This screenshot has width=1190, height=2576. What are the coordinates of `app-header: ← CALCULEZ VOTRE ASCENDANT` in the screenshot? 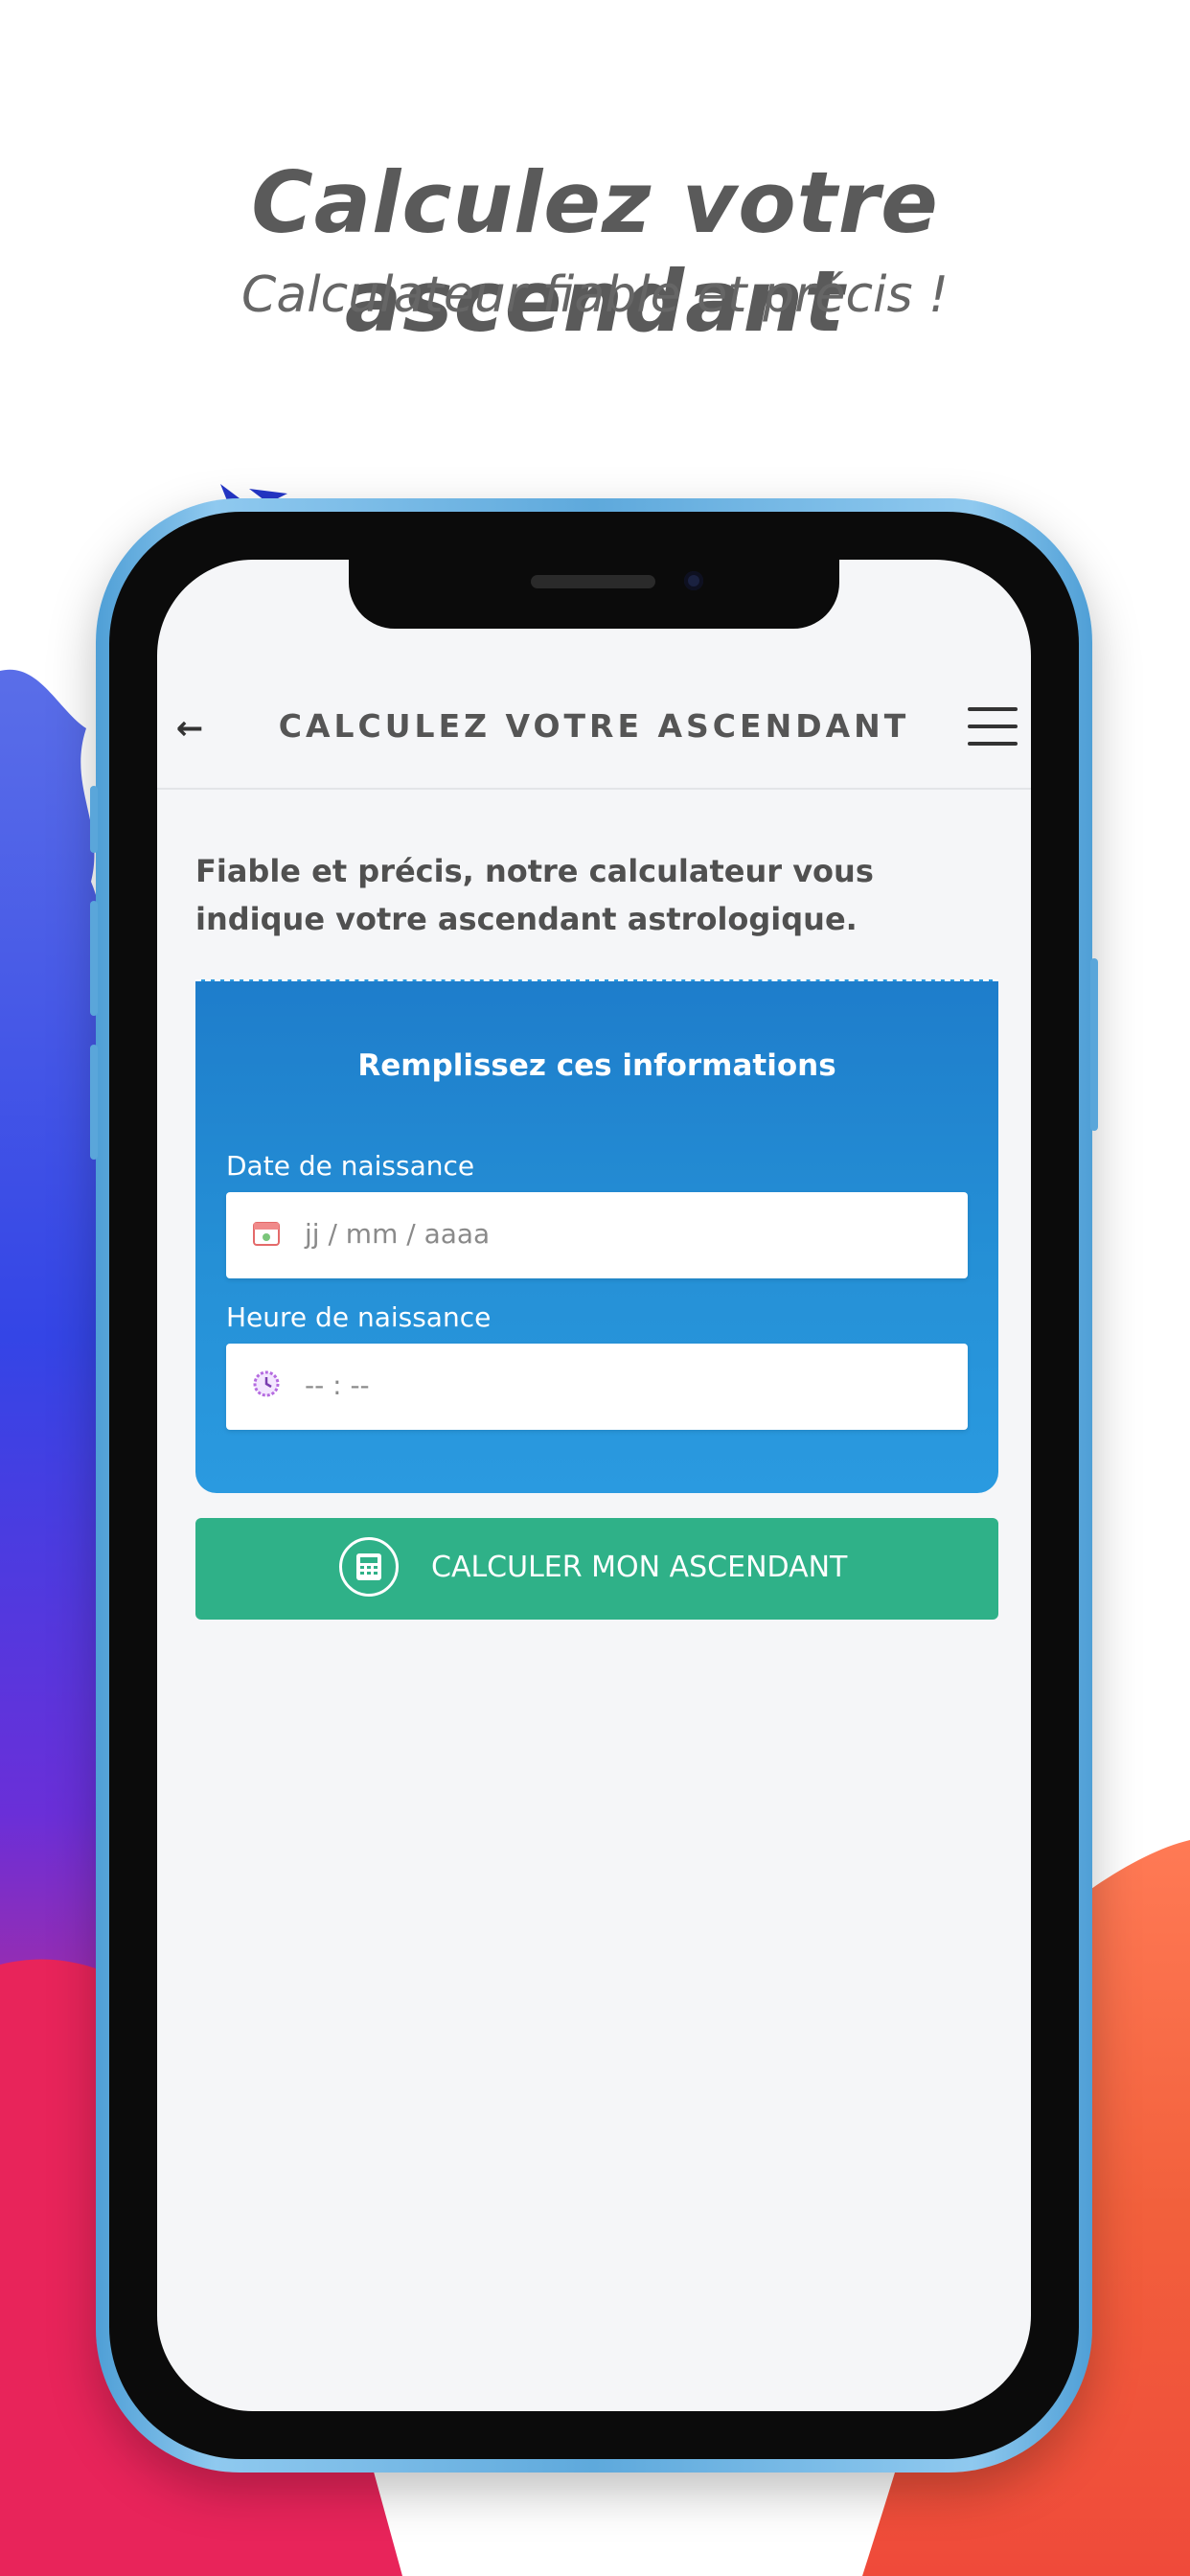 It's located at (594, 732).